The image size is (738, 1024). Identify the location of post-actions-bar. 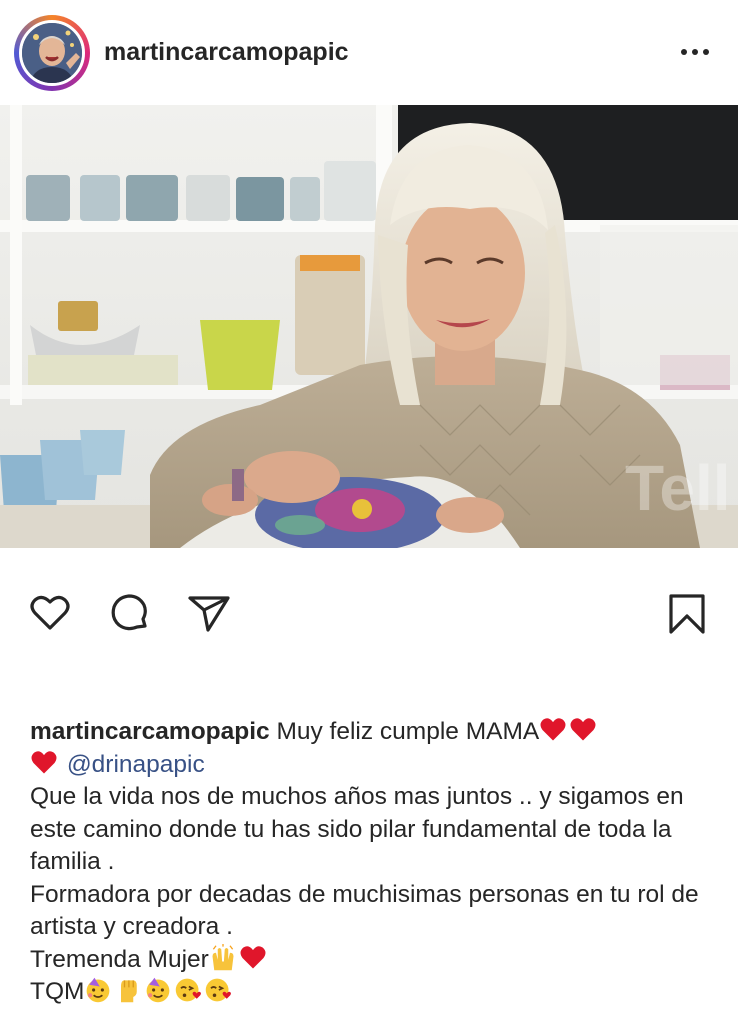
(369, 615).